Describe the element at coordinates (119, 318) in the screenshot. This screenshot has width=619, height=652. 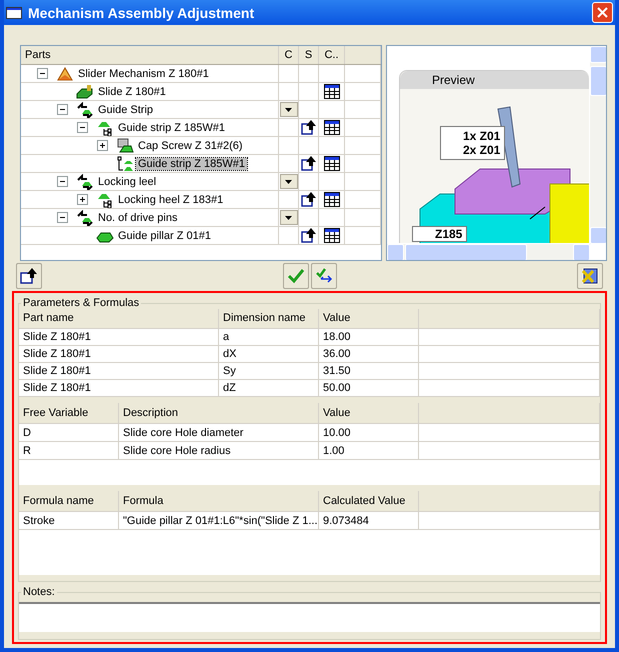
I see `column-header: Part name` at that location.